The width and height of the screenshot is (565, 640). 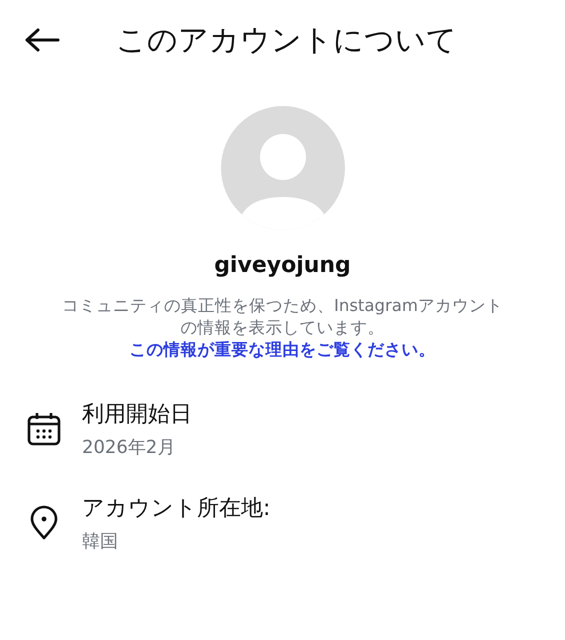 I want to click on avatar-icon, so click(x=283, y=168).